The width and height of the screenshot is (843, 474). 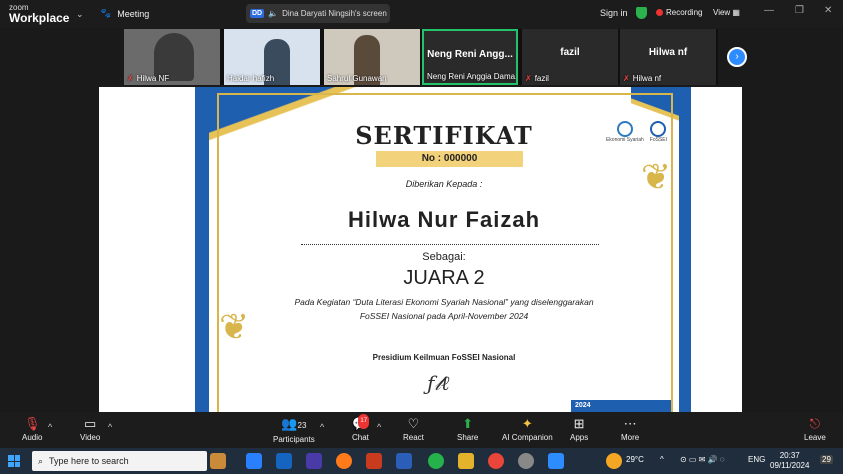 What do you see at coordinates (438, 383) in the screenshot?
I see `signature: ƒ𝓁ℓ` at bounding box center [438, 383].